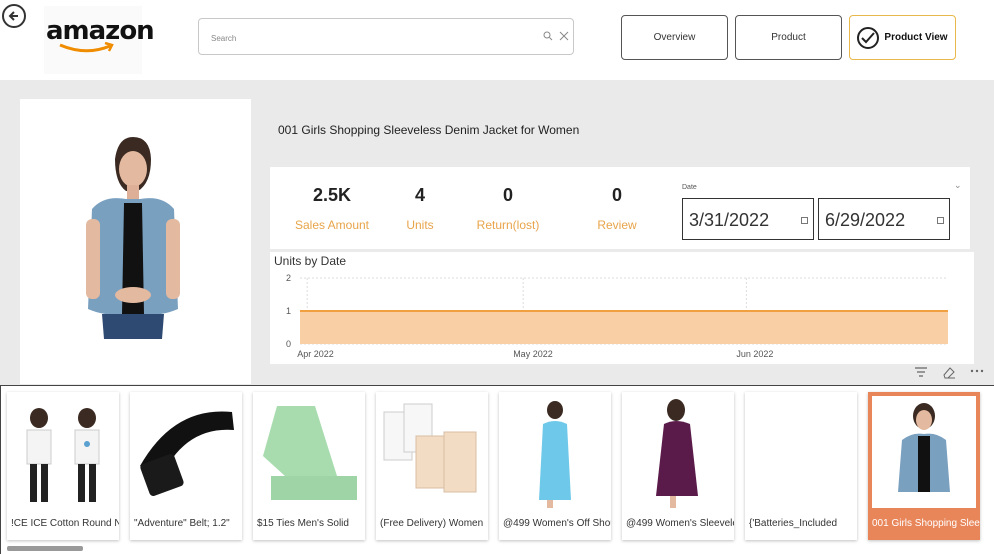  Describe the element at coordinates (386, 36) in the screenshot. I see `search-input: Search` at that location.